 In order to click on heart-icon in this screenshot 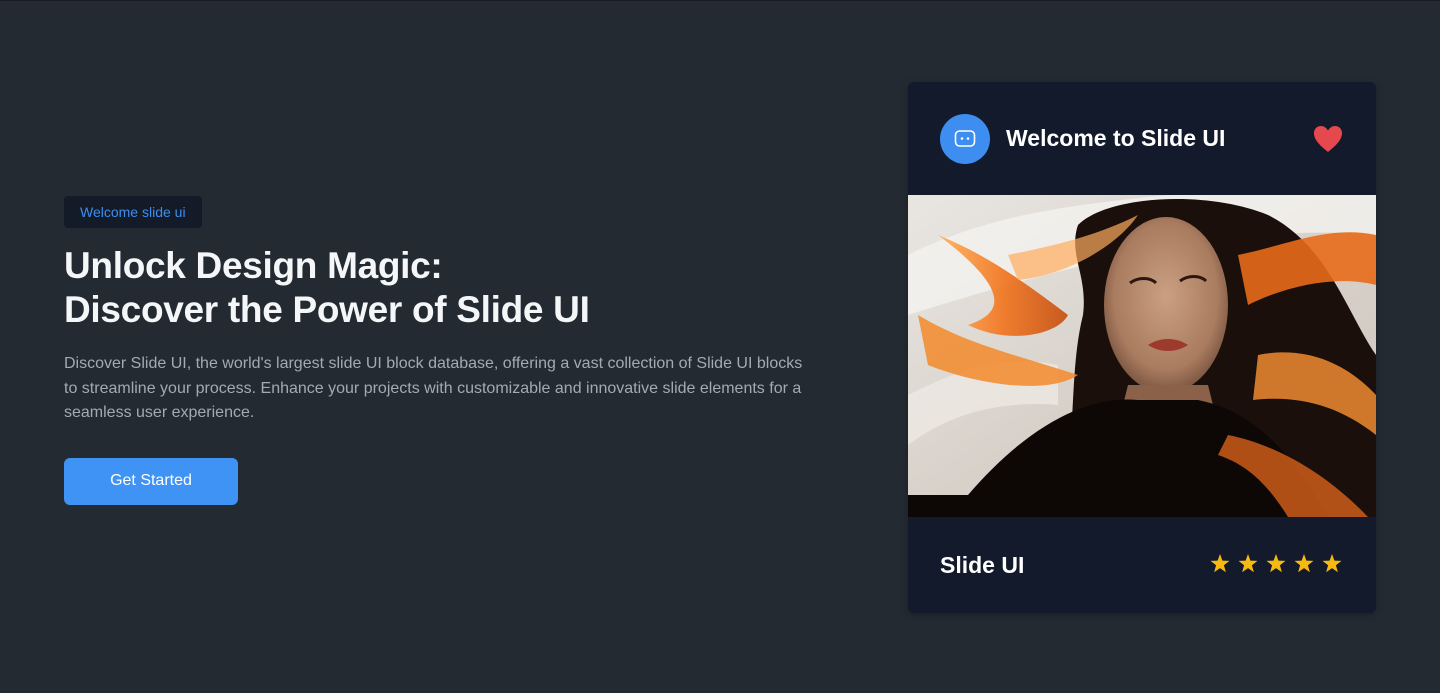, I will do `click(1328, 139)`.